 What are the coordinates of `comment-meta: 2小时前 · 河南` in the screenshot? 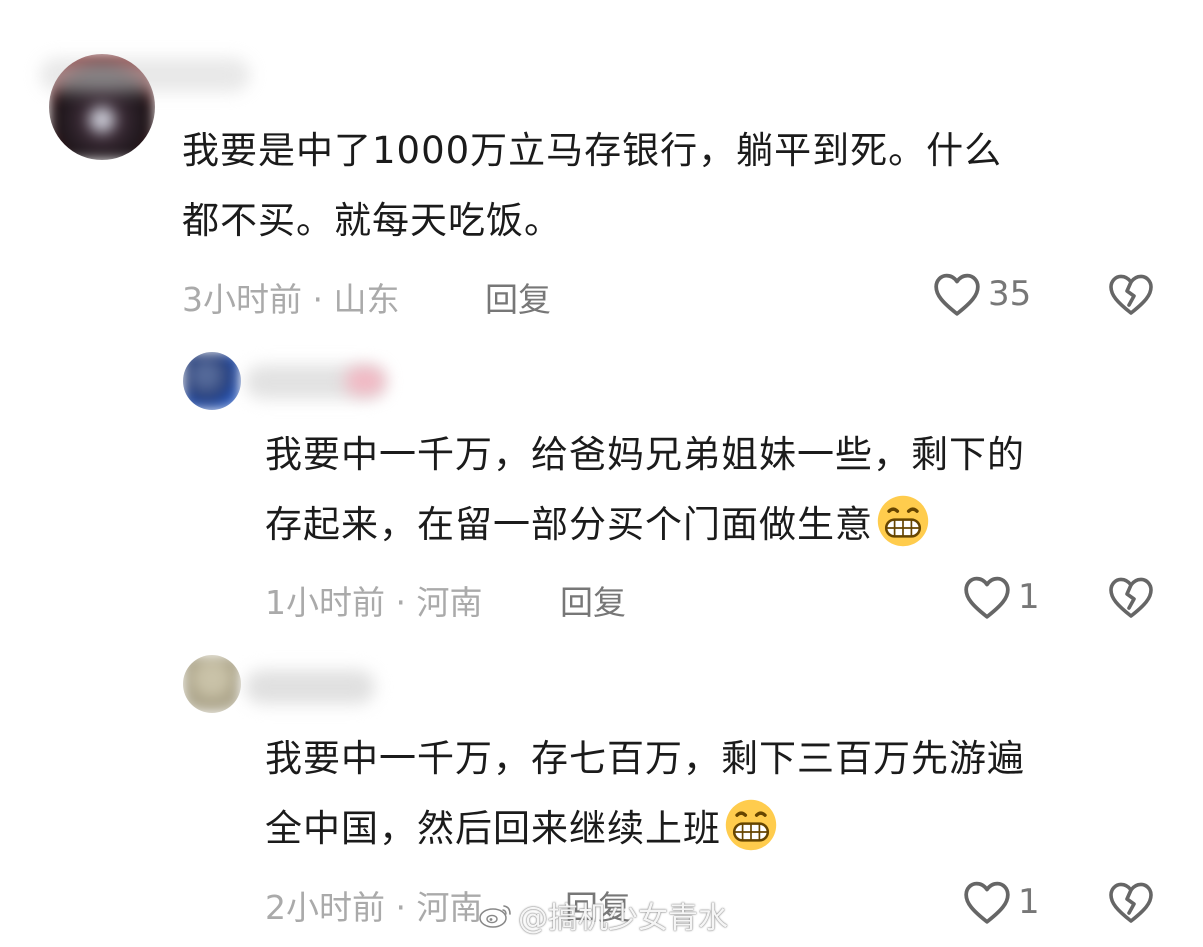 It's located at (373, 905).